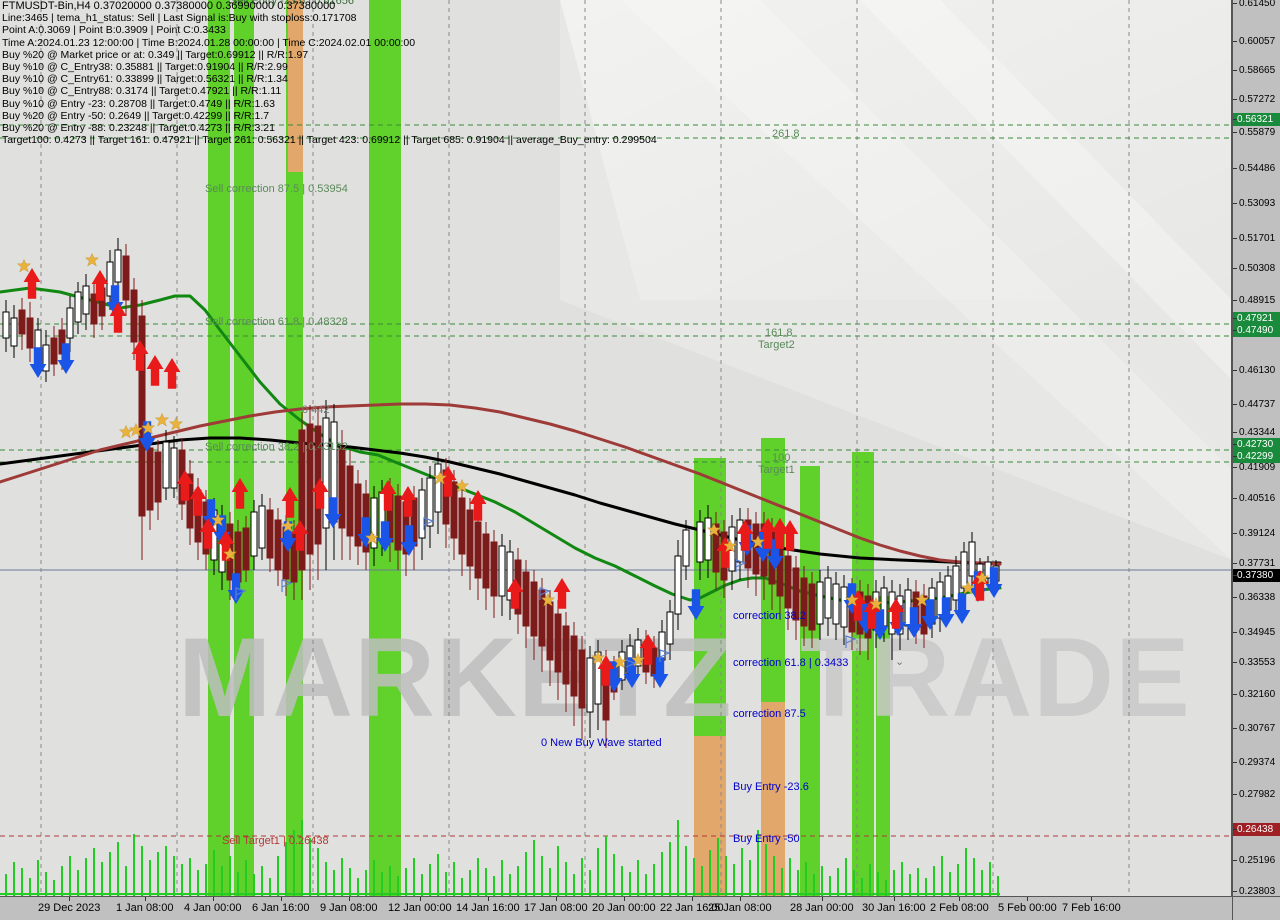 The height and width of the screenshot is (920, 1280). Describe the element at coordinates (1256, 662) in the screenshot. I see `price-tick-25: 0.33553` at that location.